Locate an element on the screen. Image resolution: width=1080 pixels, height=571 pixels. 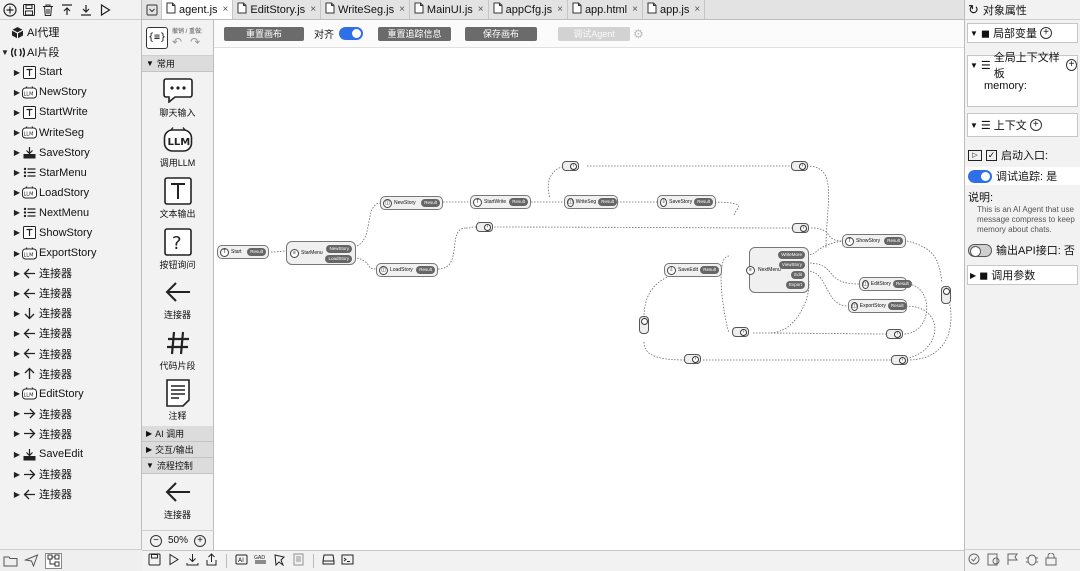
save-canvas-button: 保存画布 is located at coordinates (501, 33).